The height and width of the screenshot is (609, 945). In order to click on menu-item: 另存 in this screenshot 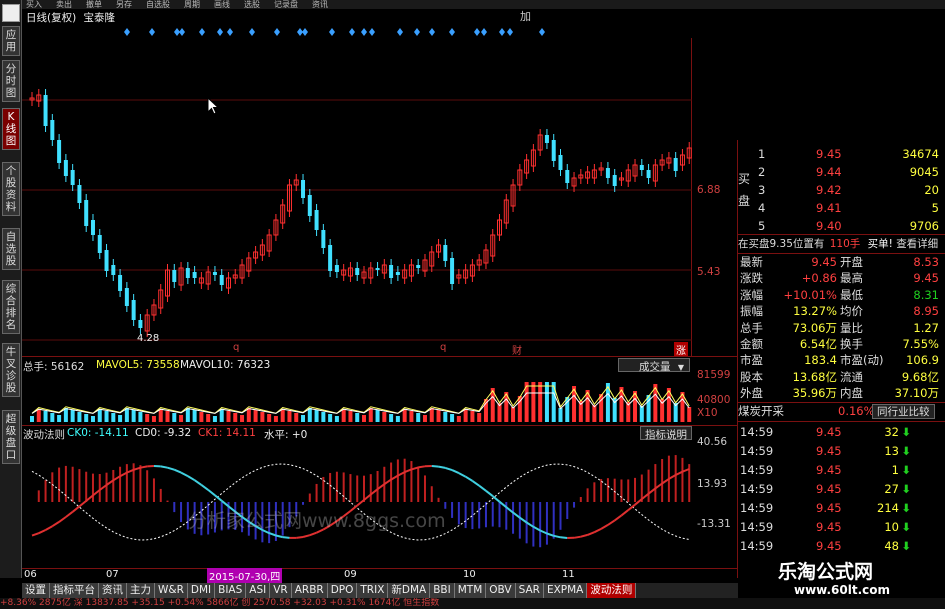, I will do `click(124, 4)`.